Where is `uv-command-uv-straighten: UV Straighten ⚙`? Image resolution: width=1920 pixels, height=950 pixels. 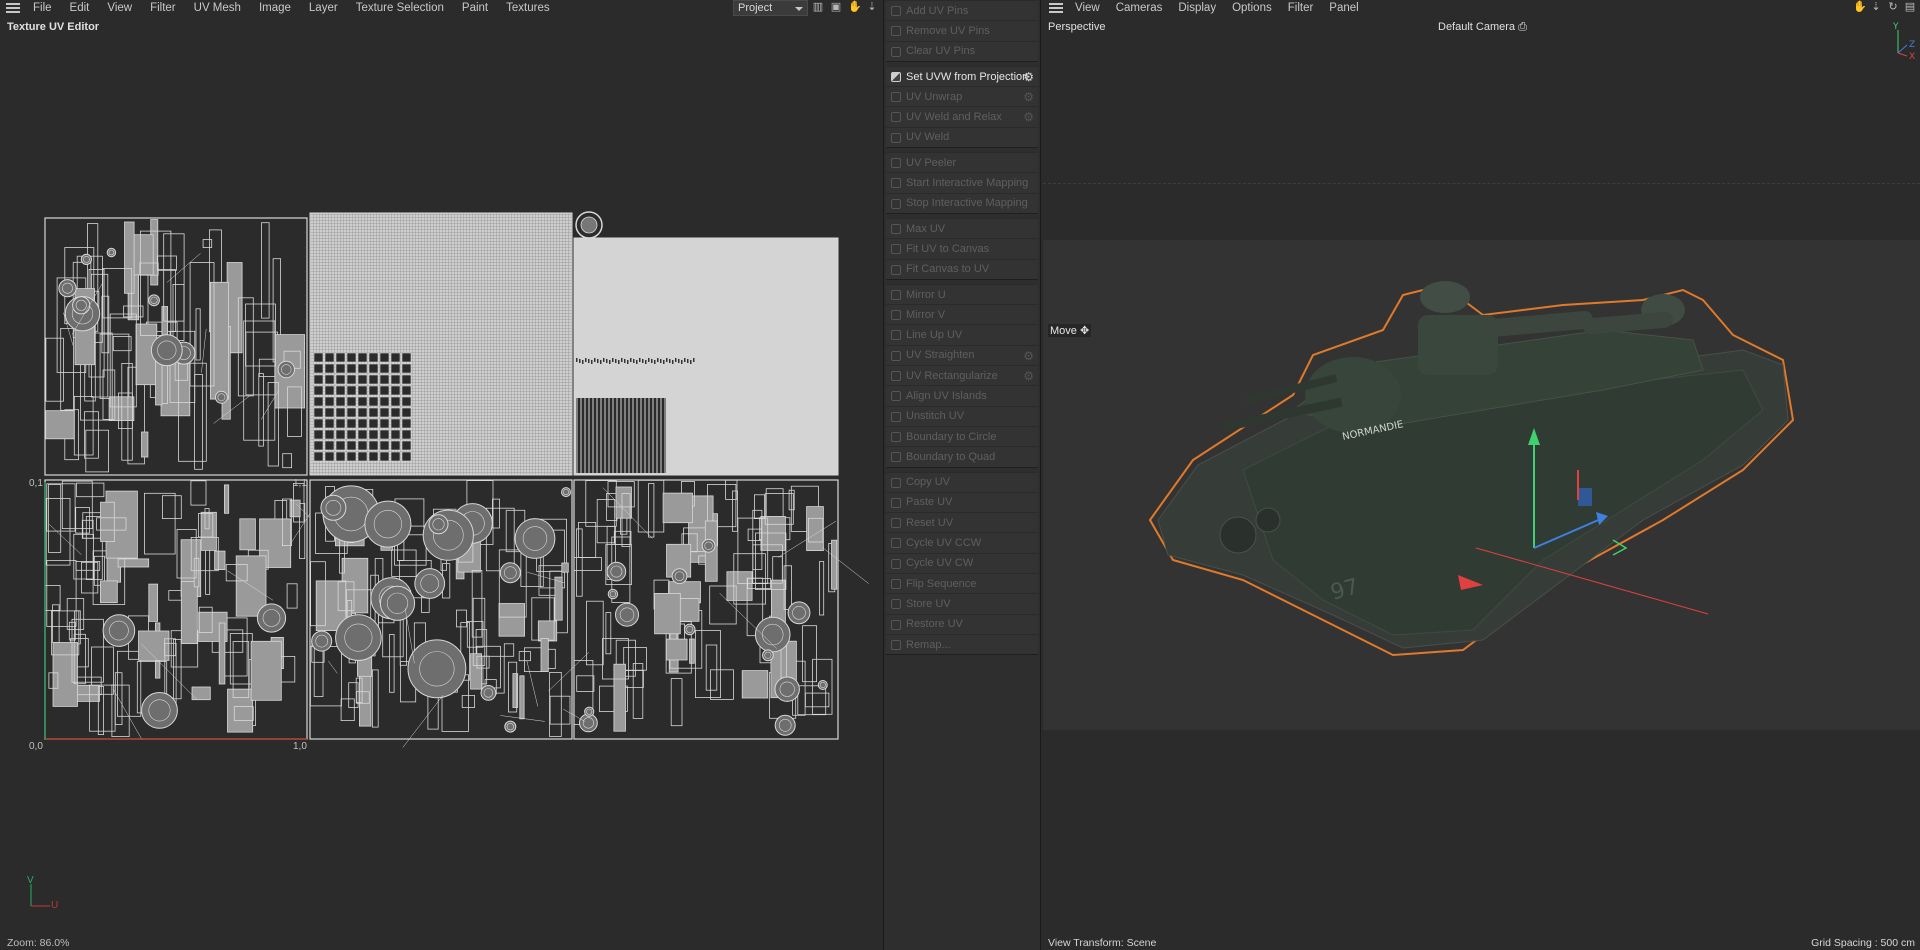 uv-command-uv-straighten: UV Straighten ⚙ is located at coordinates (962, 355).